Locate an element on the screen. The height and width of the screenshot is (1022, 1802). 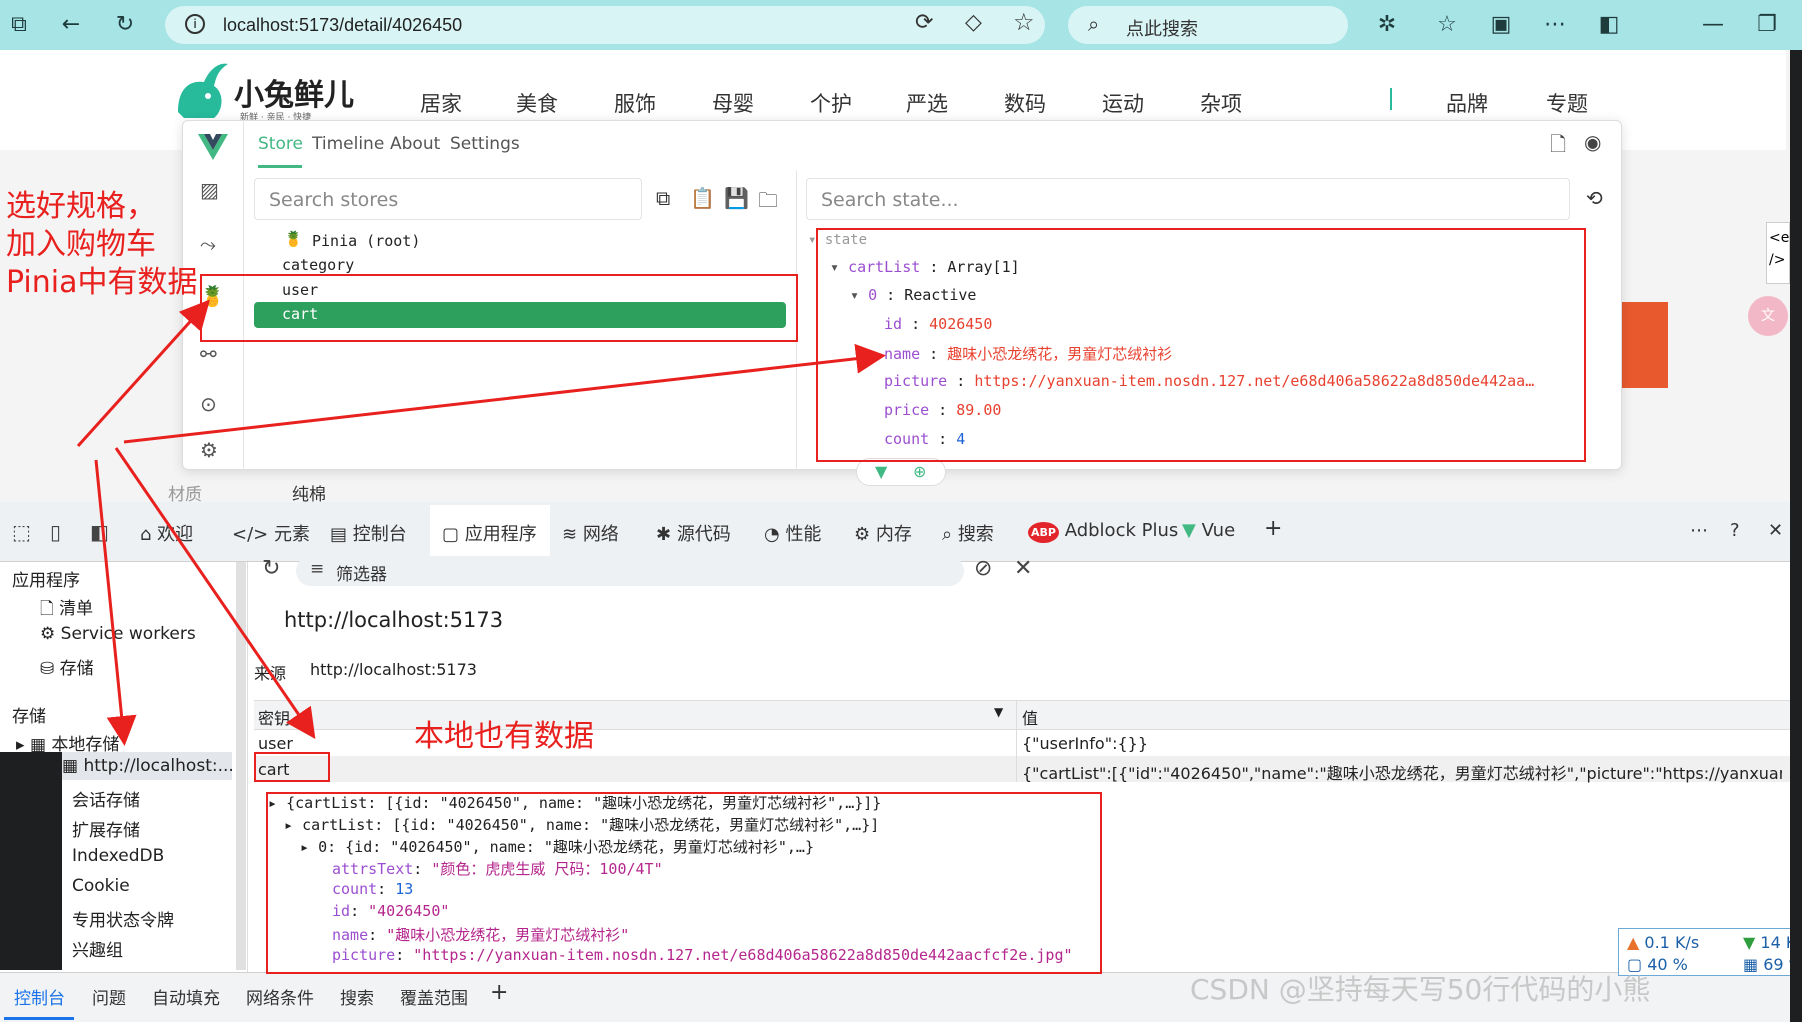
arrow-to-cart-key is located at coordinates (215, 593).